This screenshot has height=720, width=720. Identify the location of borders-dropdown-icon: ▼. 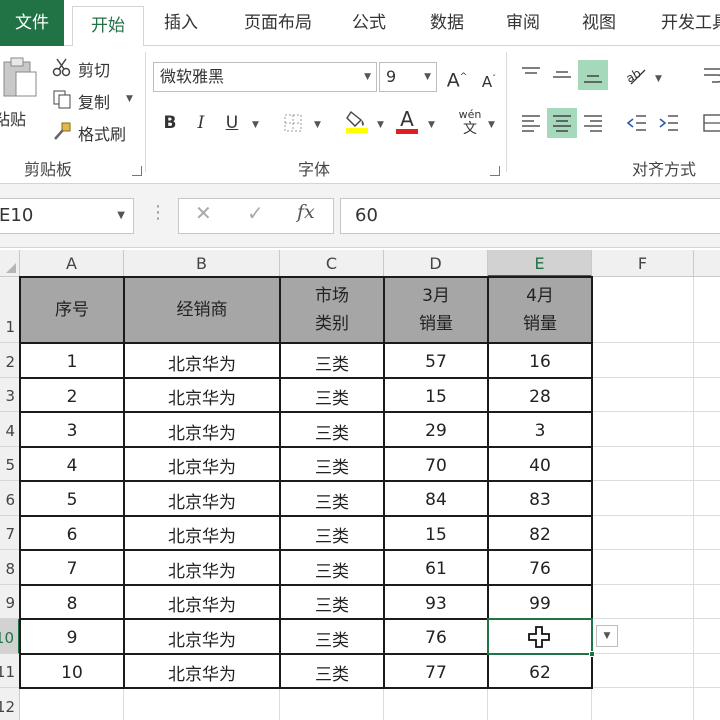
(317, 125).